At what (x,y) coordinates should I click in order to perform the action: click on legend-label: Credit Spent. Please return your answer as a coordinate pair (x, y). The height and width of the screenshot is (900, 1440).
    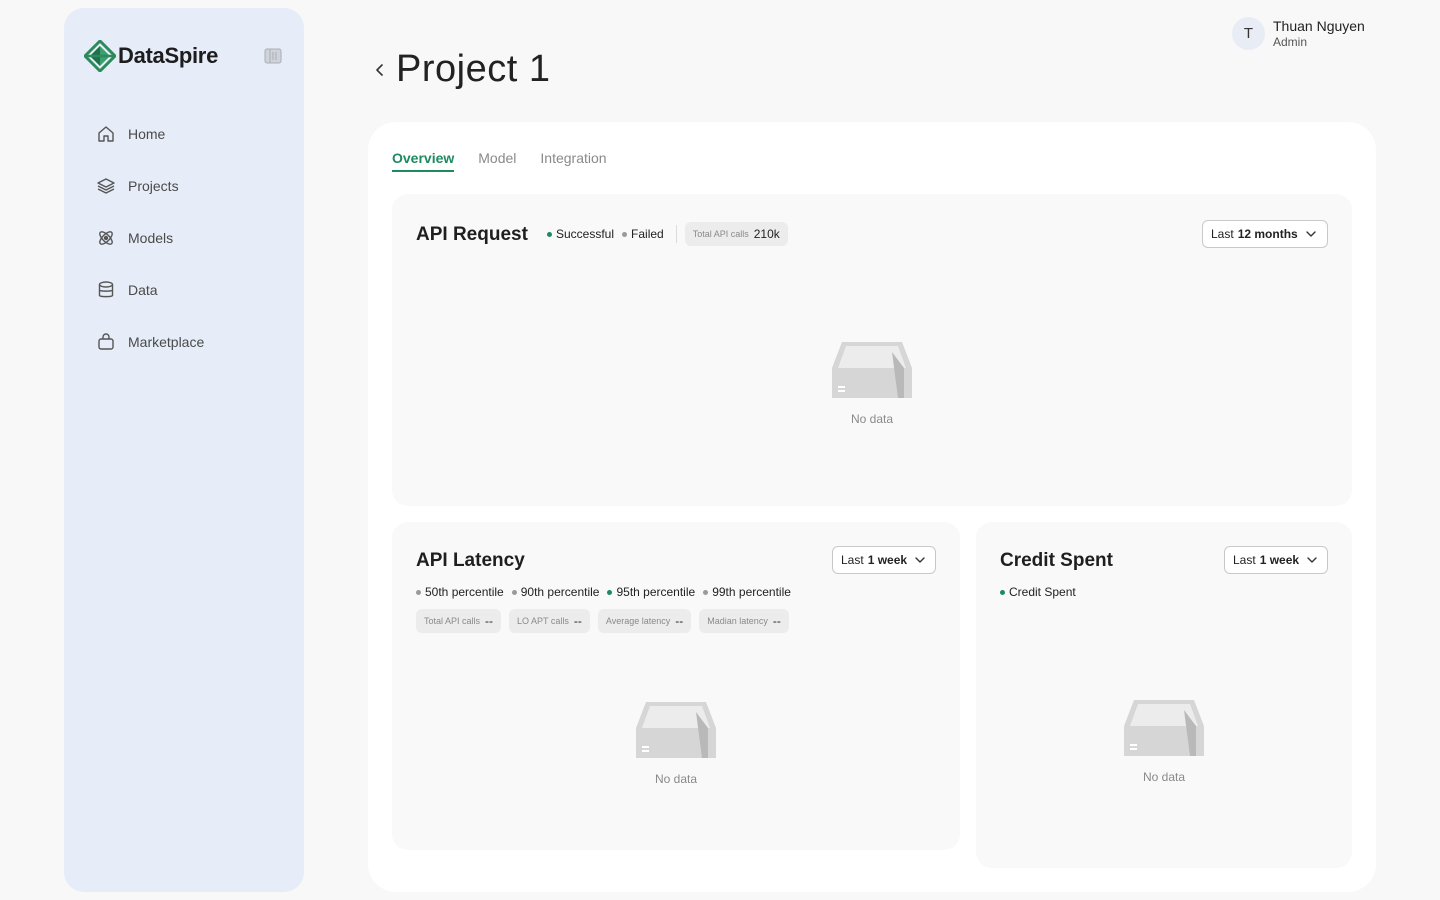
    Looking at the image, I should click on (1042, 592).